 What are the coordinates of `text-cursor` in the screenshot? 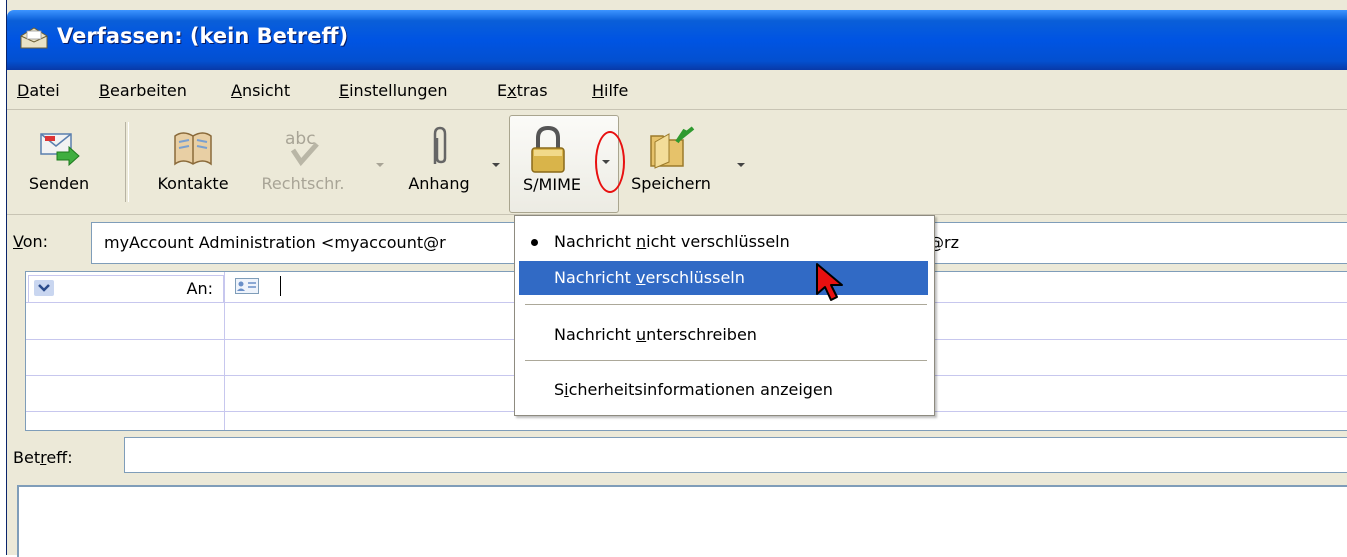 It's located at (280, 286).